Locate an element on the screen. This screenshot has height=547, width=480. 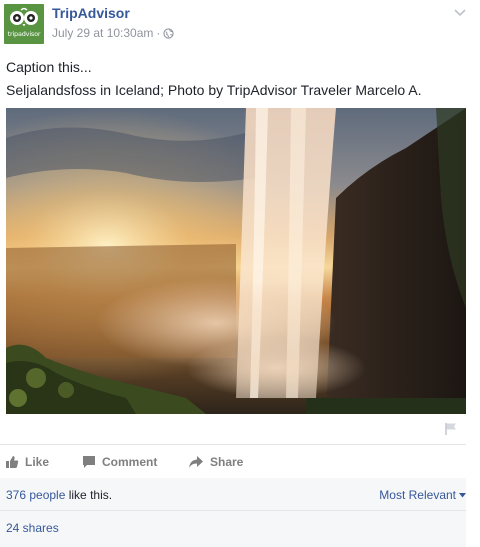
shares-link: 24 shares is located at coordinates (32, 528).